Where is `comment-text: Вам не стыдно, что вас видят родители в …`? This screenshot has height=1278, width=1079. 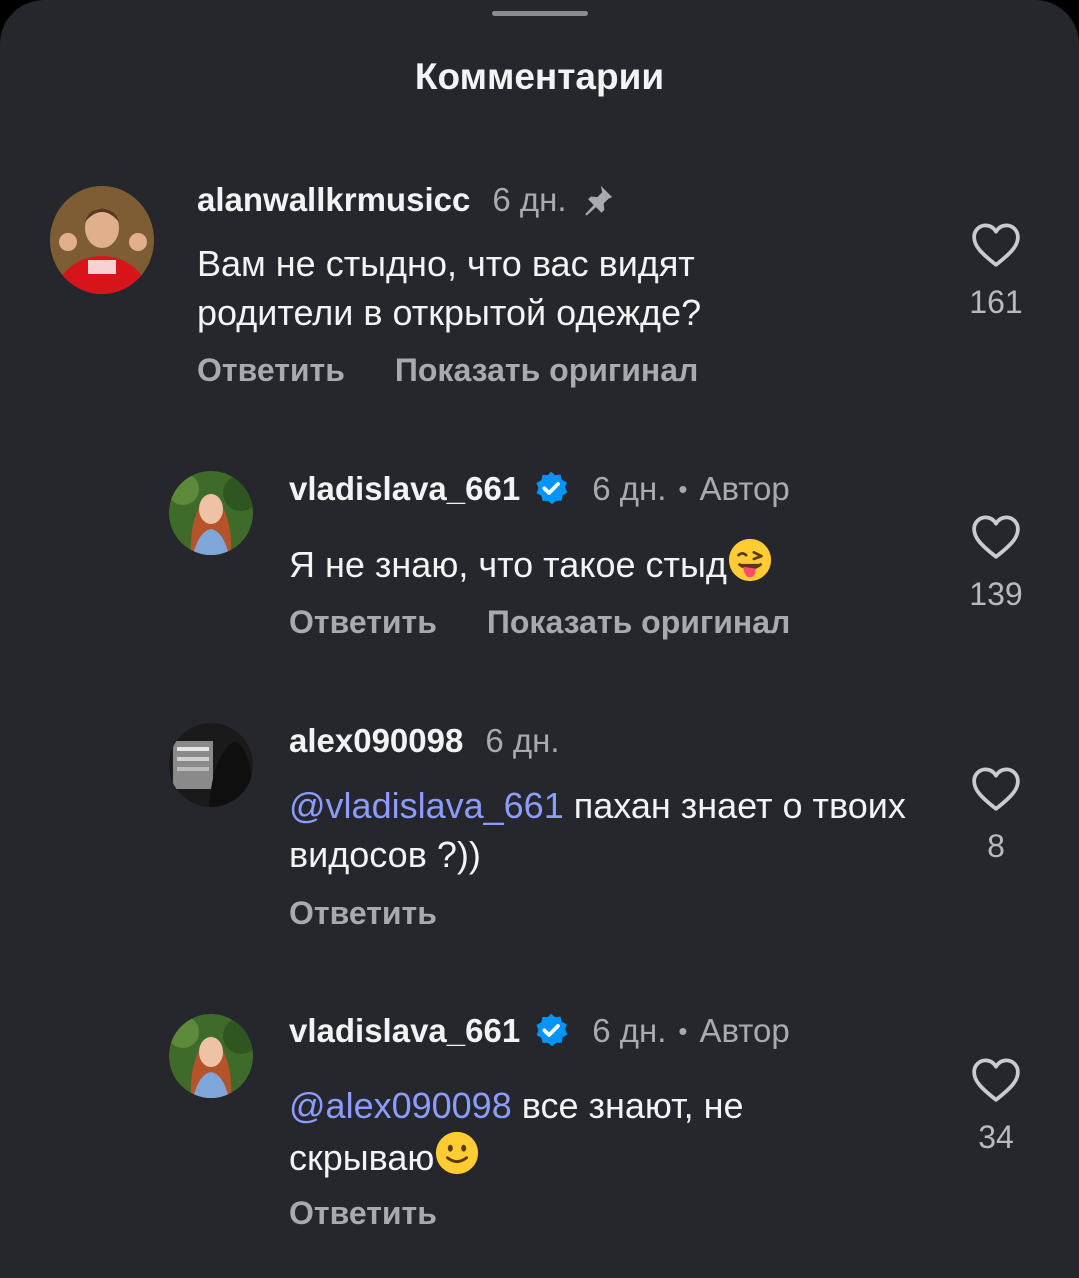 comment-text: Вам не стыдно, что вас видят родители в … is located at coordinates (449, 288).